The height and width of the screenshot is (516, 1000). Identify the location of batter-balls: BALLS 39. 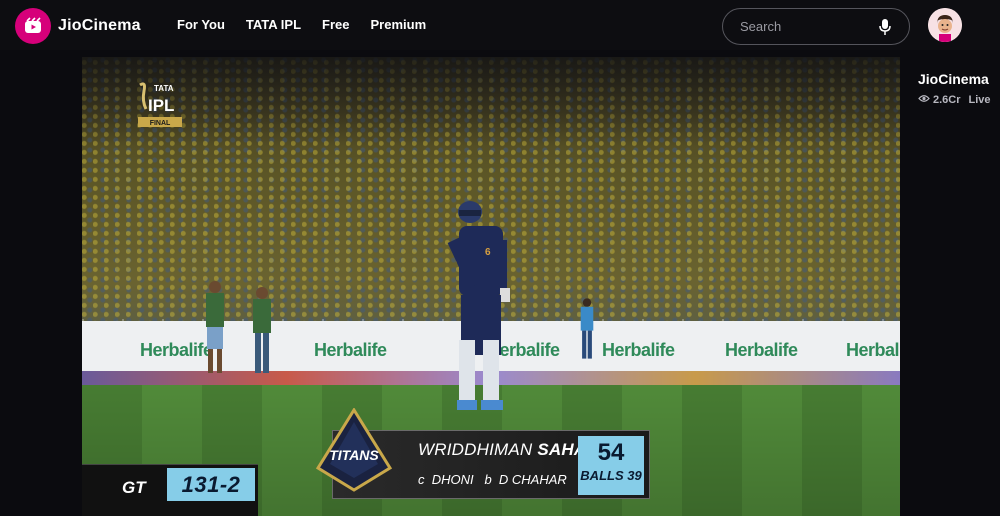
(611, 475).